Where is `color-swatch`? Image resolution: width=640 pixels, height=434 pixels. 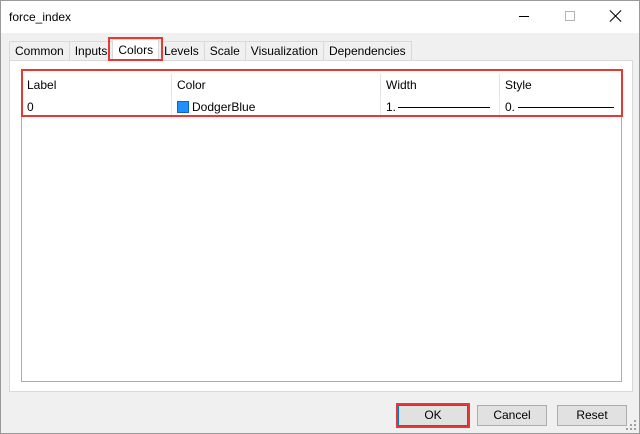
color-swatch is located at coordinates (183, 107).